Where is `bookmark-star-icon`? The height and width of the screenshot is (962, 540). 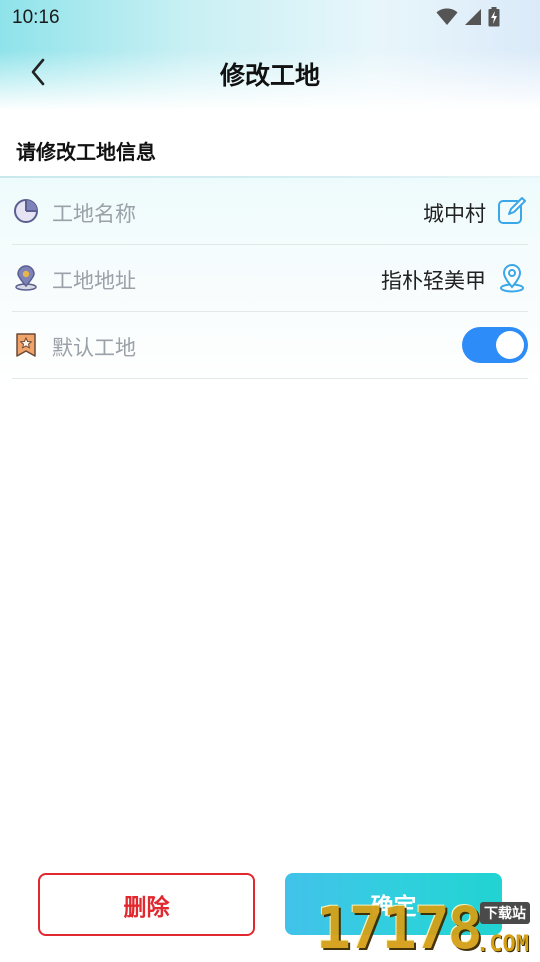
bookmark-star-icon is located at coordinates (26, 345).